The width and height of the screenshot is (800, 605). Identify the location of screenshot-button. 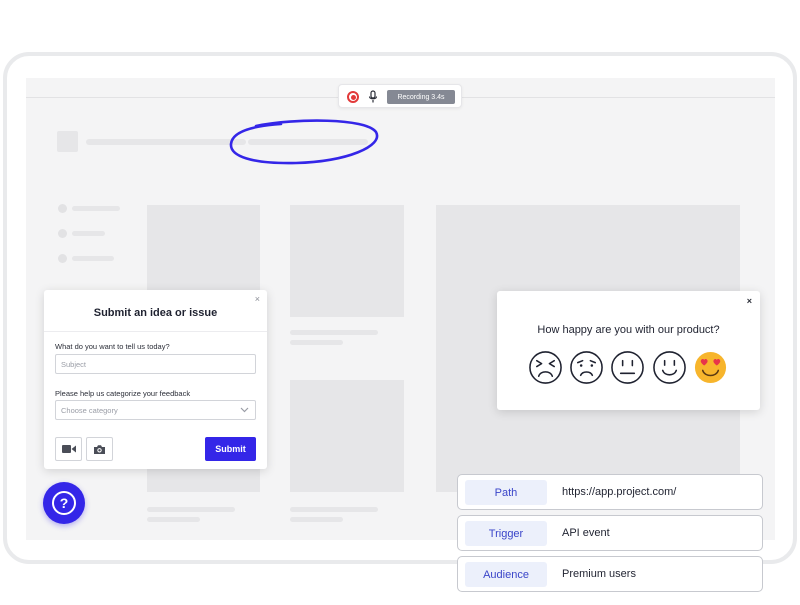
(99, 449).